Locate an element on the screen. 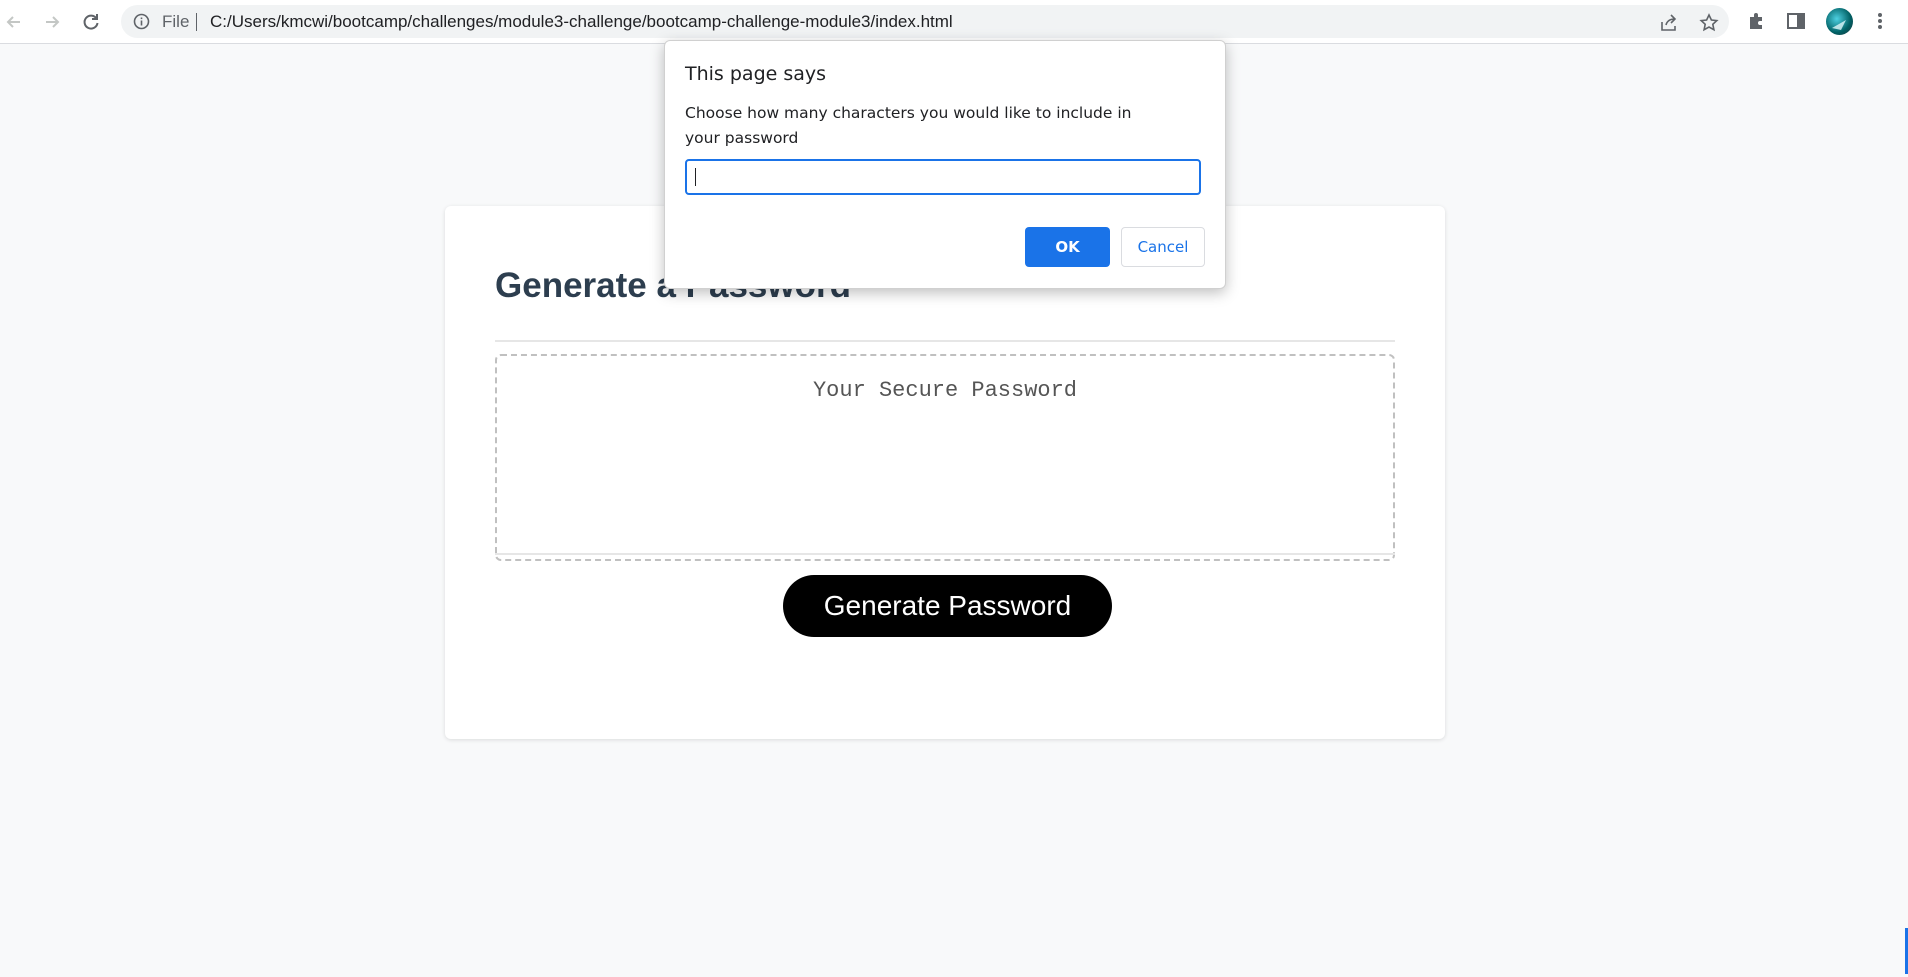 The image size is (1908, 977). cancel-button: Cancel is located at coordinates (1163, 247).